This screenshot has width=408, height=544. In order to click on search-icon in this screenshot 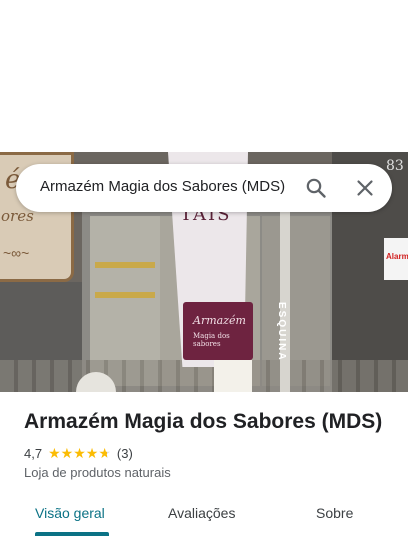, I will do `click(316, 188)`.